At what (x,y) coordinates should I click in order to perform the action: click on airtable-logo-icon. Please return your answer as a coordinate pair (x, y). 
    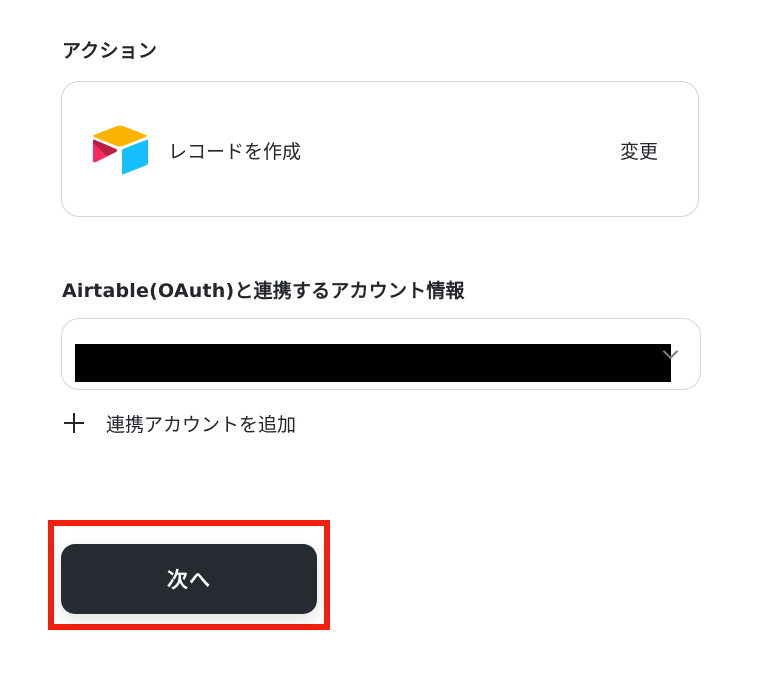
    Looking at the image, I should click on (120, 150).